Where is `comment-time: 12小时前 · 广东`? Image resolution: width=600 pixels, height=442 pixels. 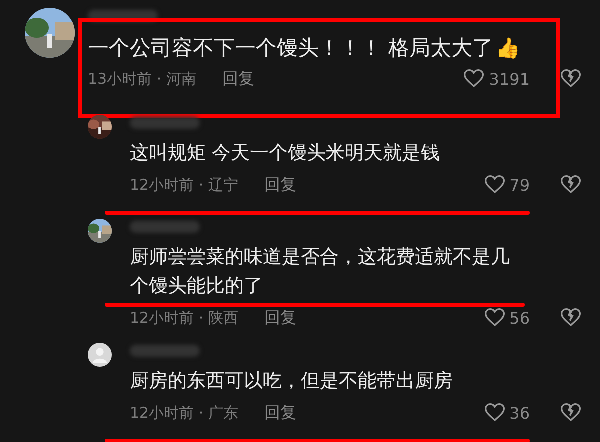 comment-time: 12小时前 · 广东 is located at coordinates (184, 413).